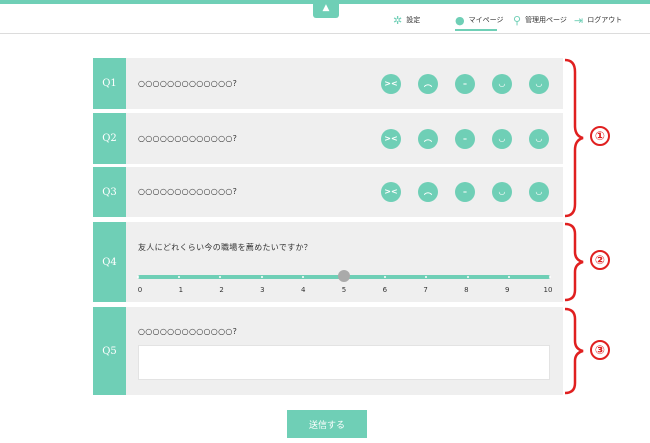 The width and height of the screenshot is (650, 443). What do you see at coordinates (328, 138) in the screenshot?
I see `question-row-q2: Q2 ○○○○○○○○○○○○○? >< ︵ – ◡ ◡` at bounding box center [328, 138].